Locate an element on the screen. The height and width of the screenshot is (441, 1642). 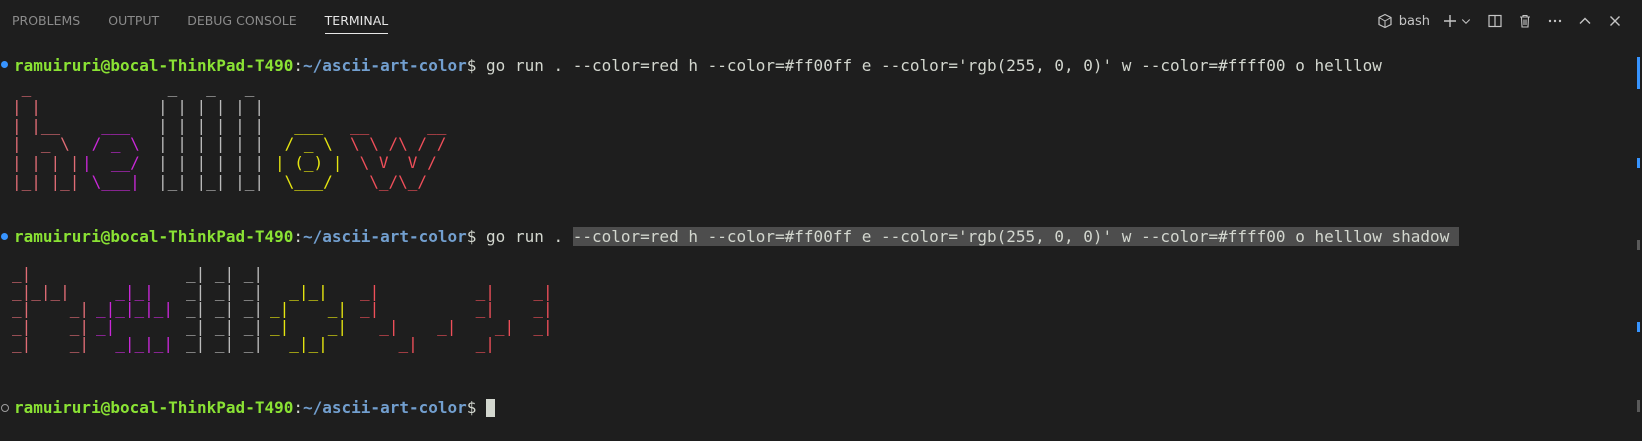
trash-icon is located at coordinates (1525, 21).